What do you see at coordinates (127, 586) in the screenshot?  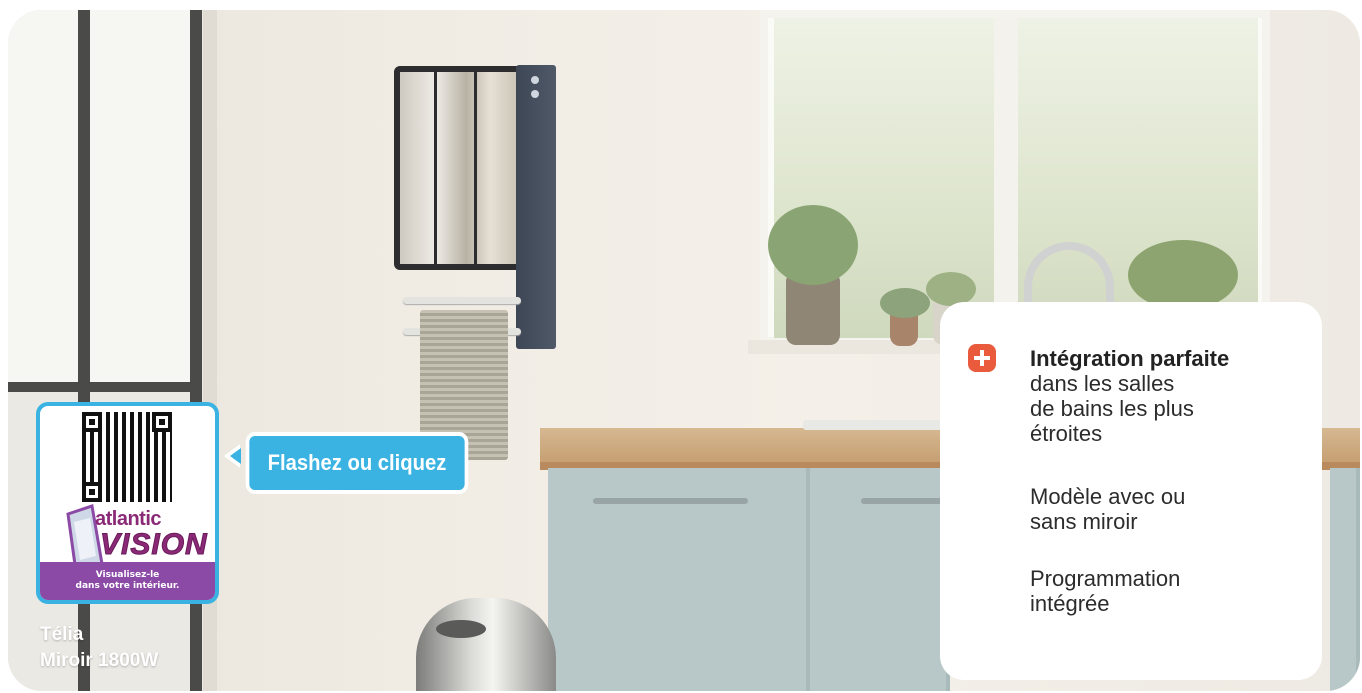 I see `tagline-line: dans votre intérieur.` at bounding box center [127, 586].